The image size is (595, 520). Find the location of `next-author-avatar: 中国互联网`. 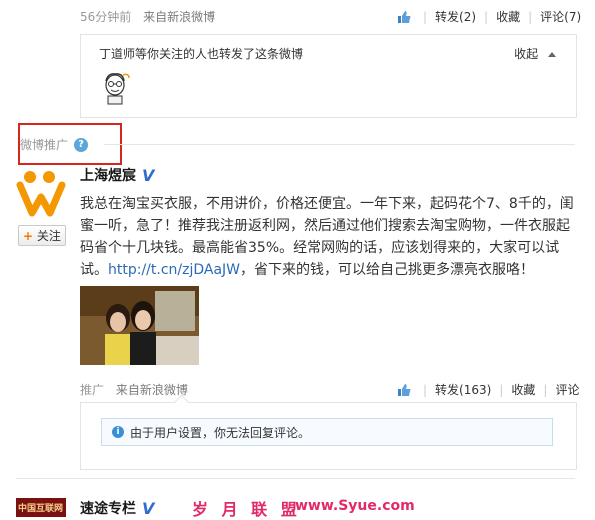

next-author-avatar: 中国互联网 is located at coordinates (41, 507).